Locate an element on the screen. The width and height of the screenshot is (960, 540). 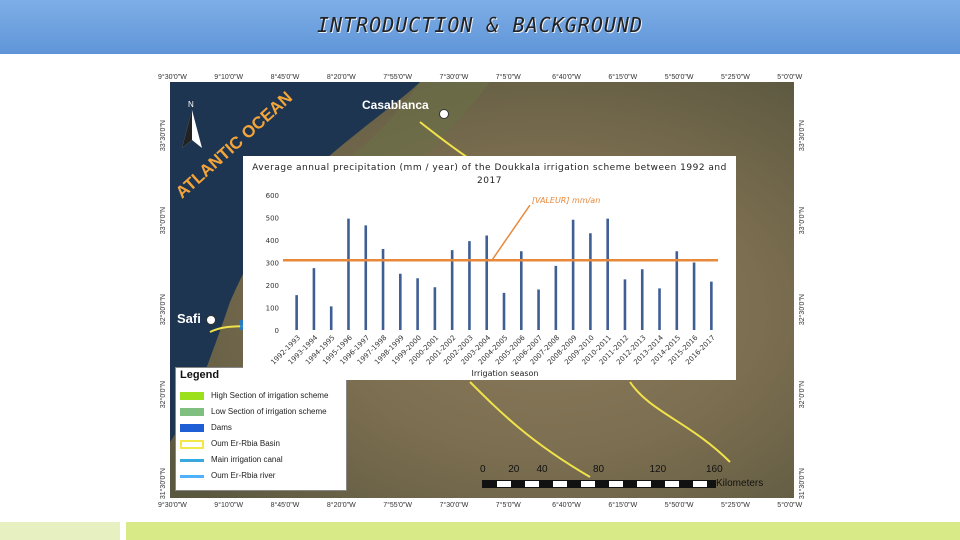
map-bottom-longitude-label: 5°50'0"W is located at coordinates (679, 505).